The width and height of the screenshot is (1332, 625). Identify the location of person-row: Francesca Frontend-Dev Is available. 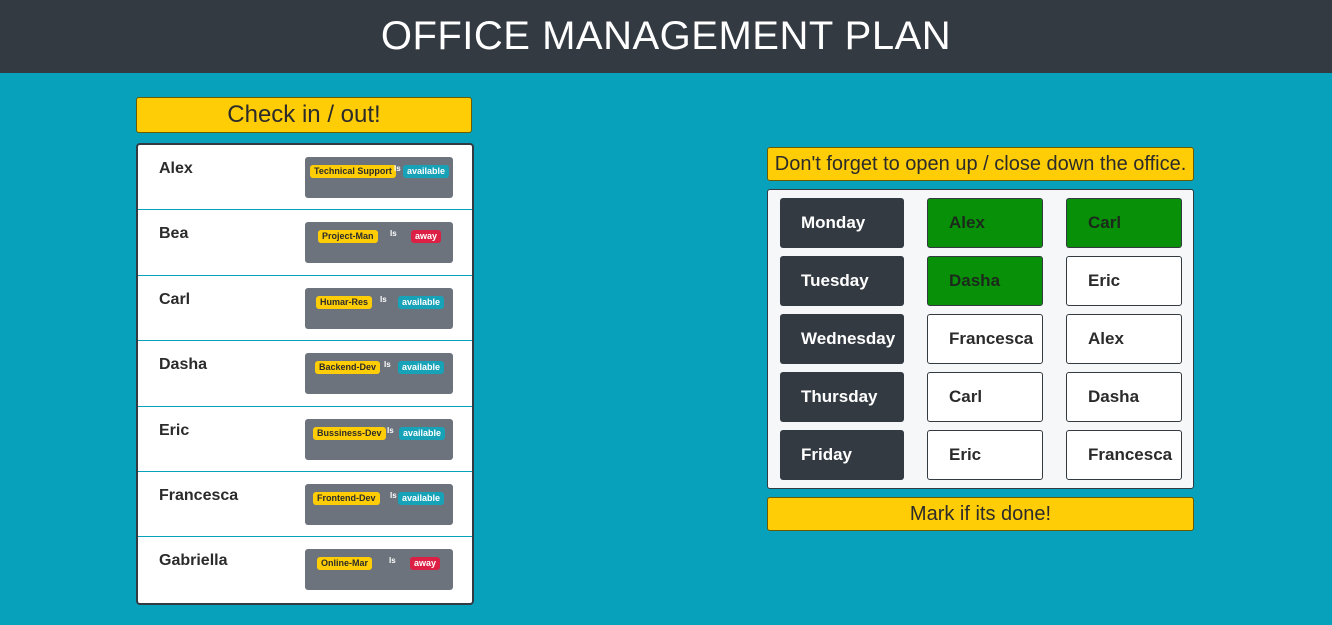
(305, 505).